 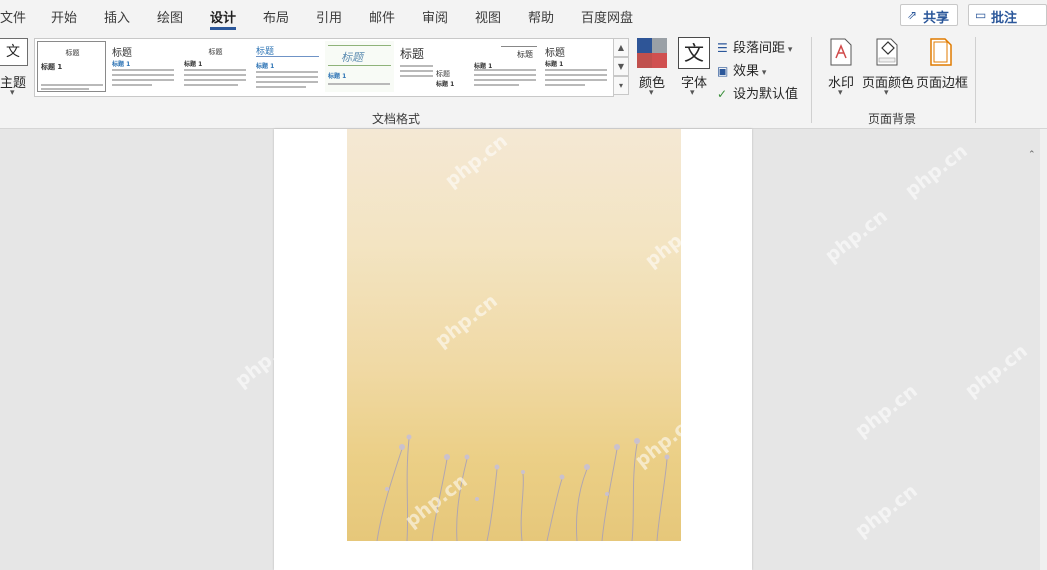 What do you see at coordinates (523, 487) in the screenshot?
I see `dried-flowers-illustration` at bounding box center [523, 487].